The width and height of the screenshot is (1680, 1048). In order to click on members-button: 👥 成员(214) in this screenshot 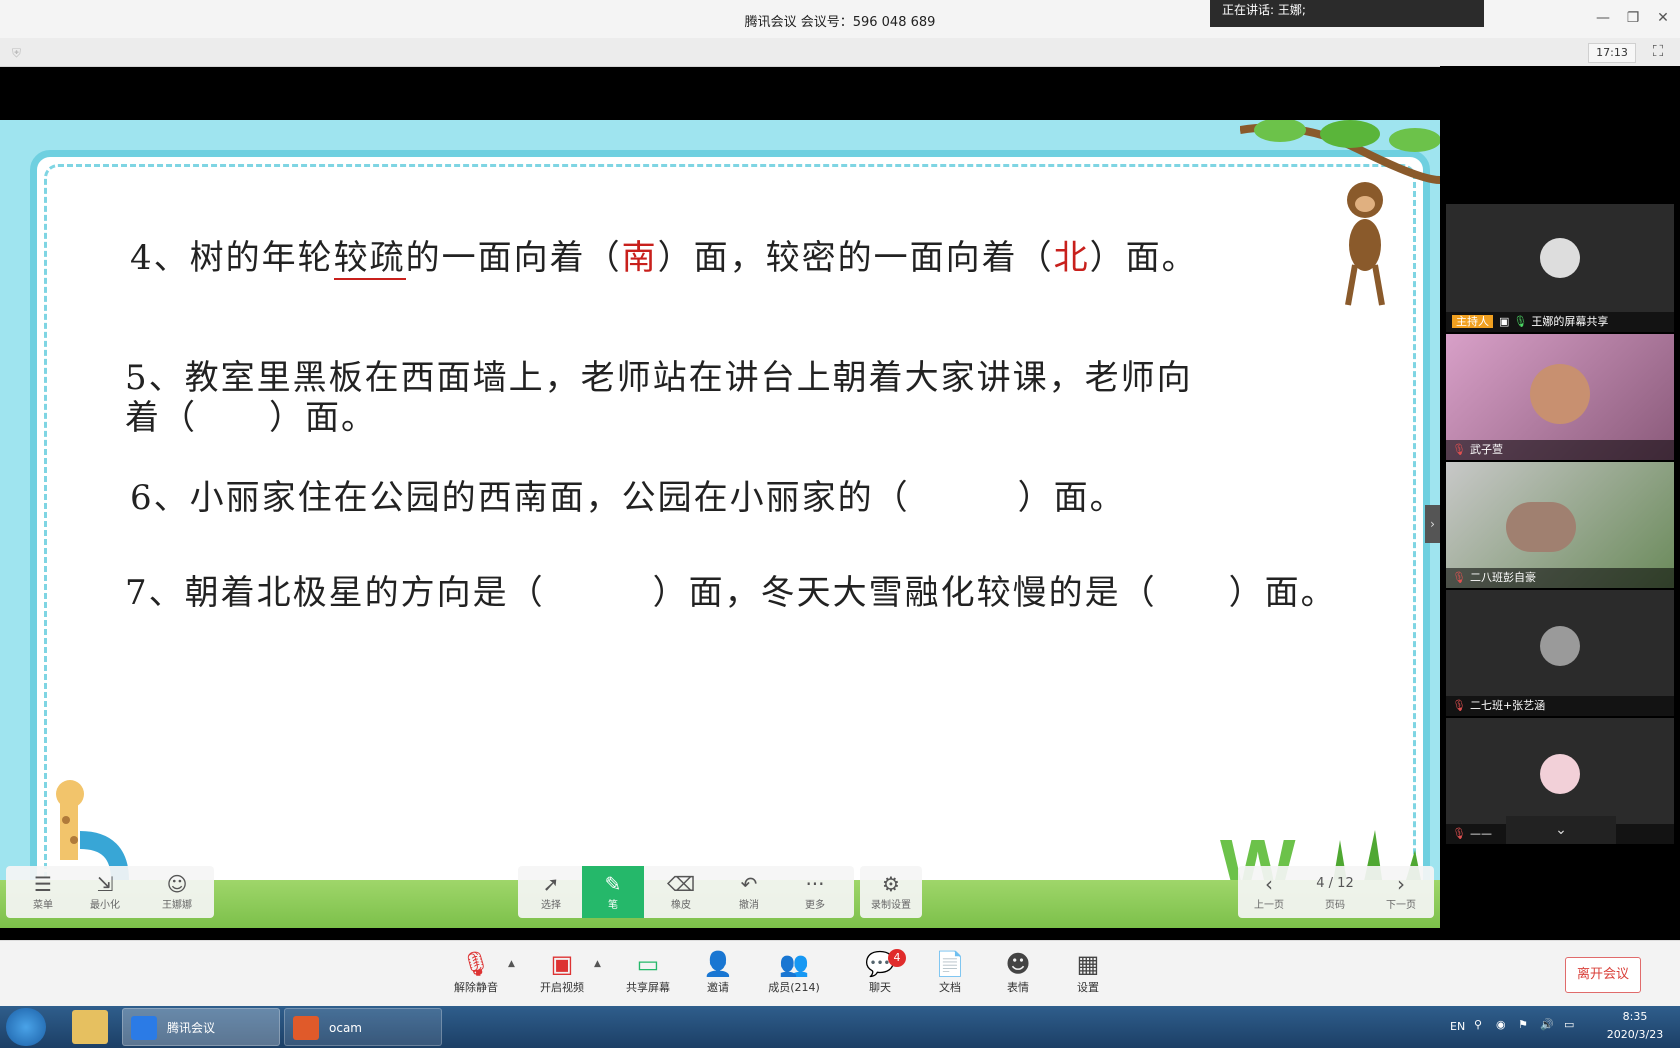, I will do `click(794, 972)`.